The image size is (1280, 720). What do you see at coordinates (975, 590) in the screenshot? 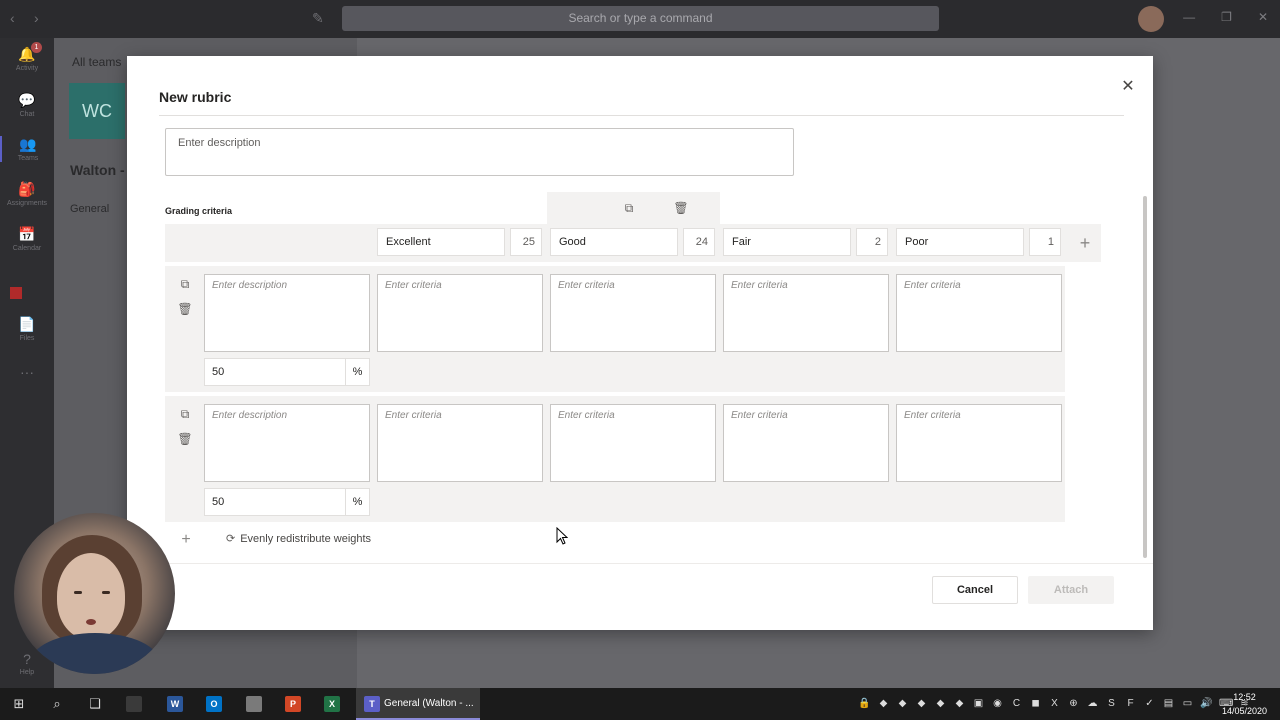
I see `cancel-button: Cancel` at bounding box center [975, 590].